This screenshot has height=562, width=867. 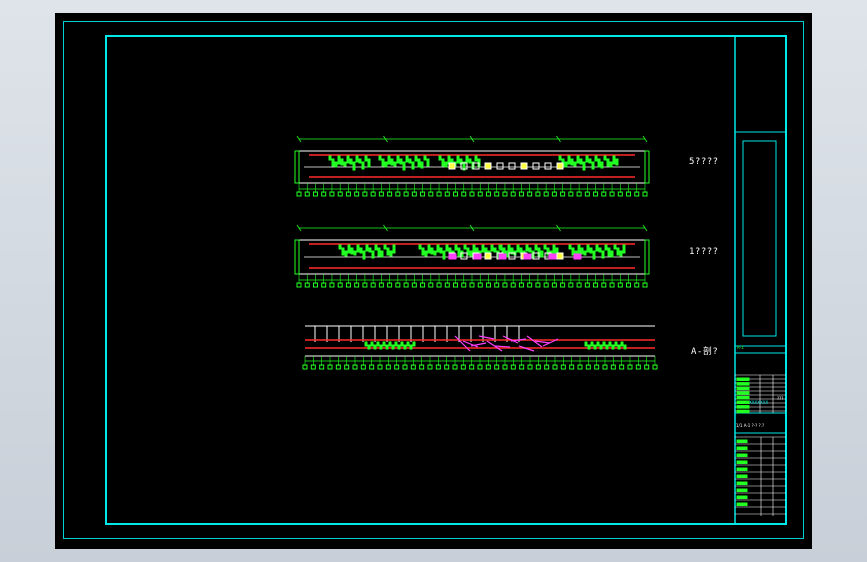 What do you see at coordinates (297, 257) in the screenshot?
I see `plan-view-1-end-cap` at bounding box center [297, 257].